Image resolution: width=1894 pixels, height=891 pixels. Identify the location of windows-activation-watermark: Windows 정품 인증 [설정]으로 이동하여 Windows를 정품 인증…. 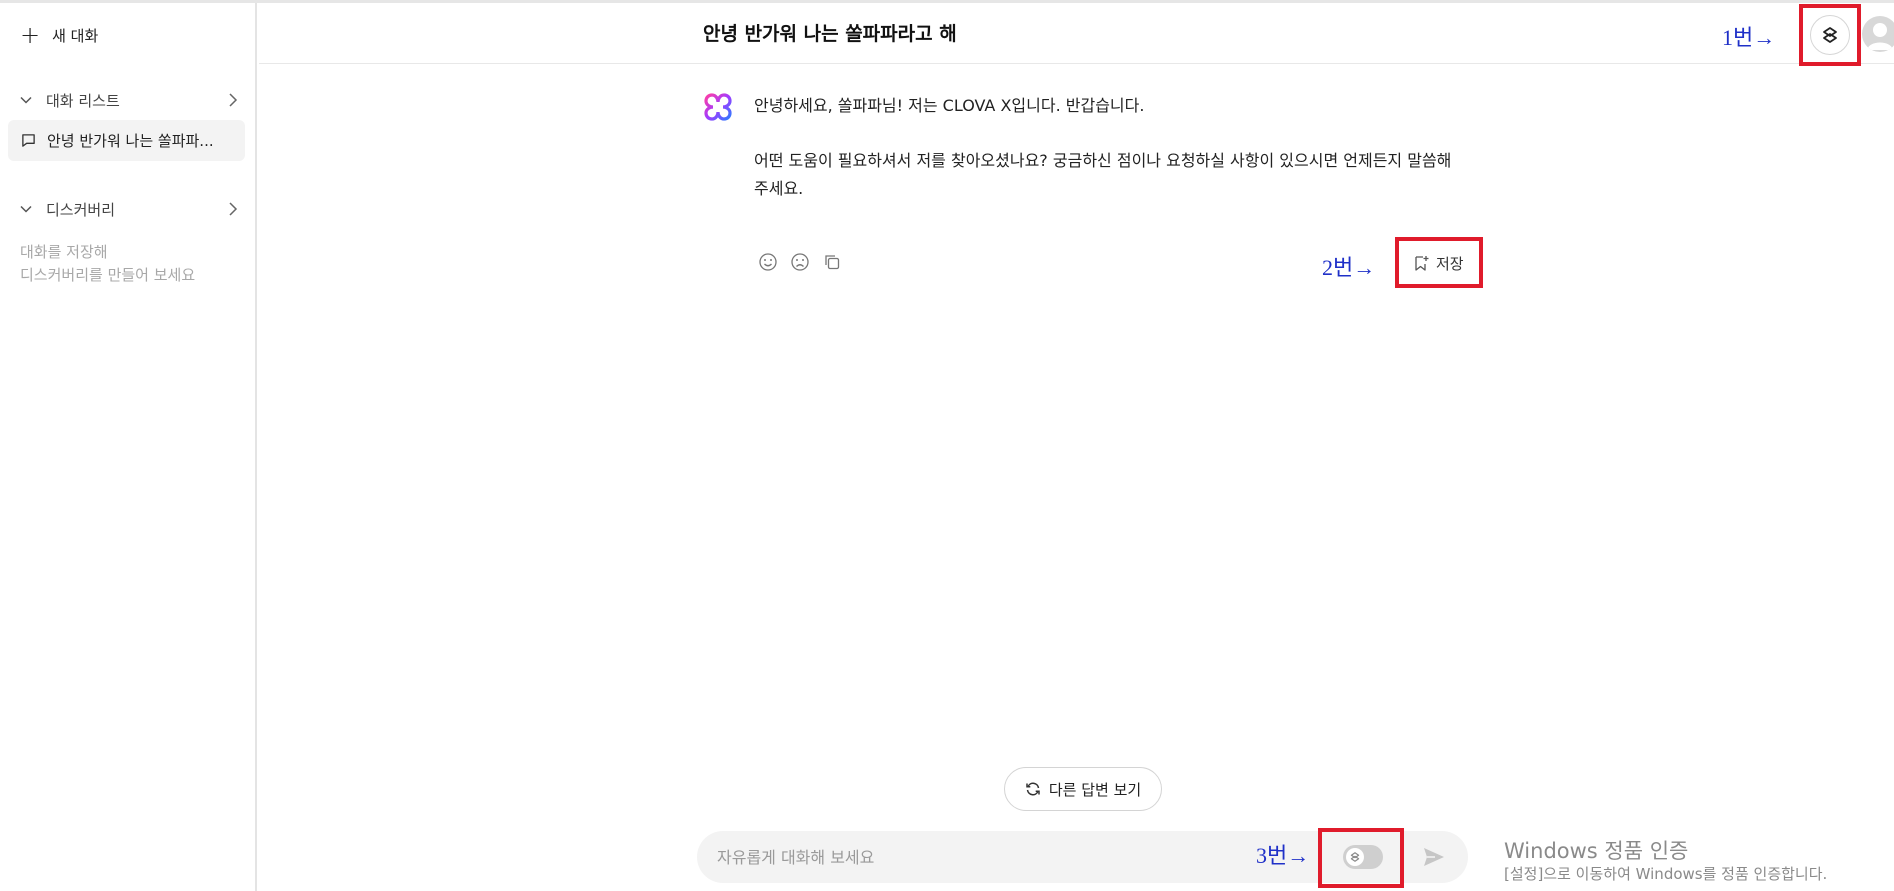
(1665, 861).